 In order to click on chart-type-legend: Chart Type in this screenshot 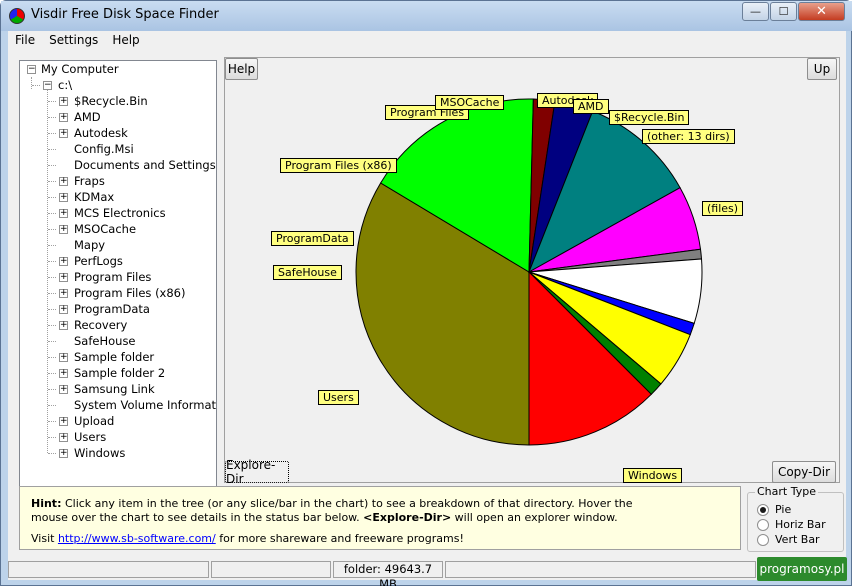, I will do `click(786, 491)`.